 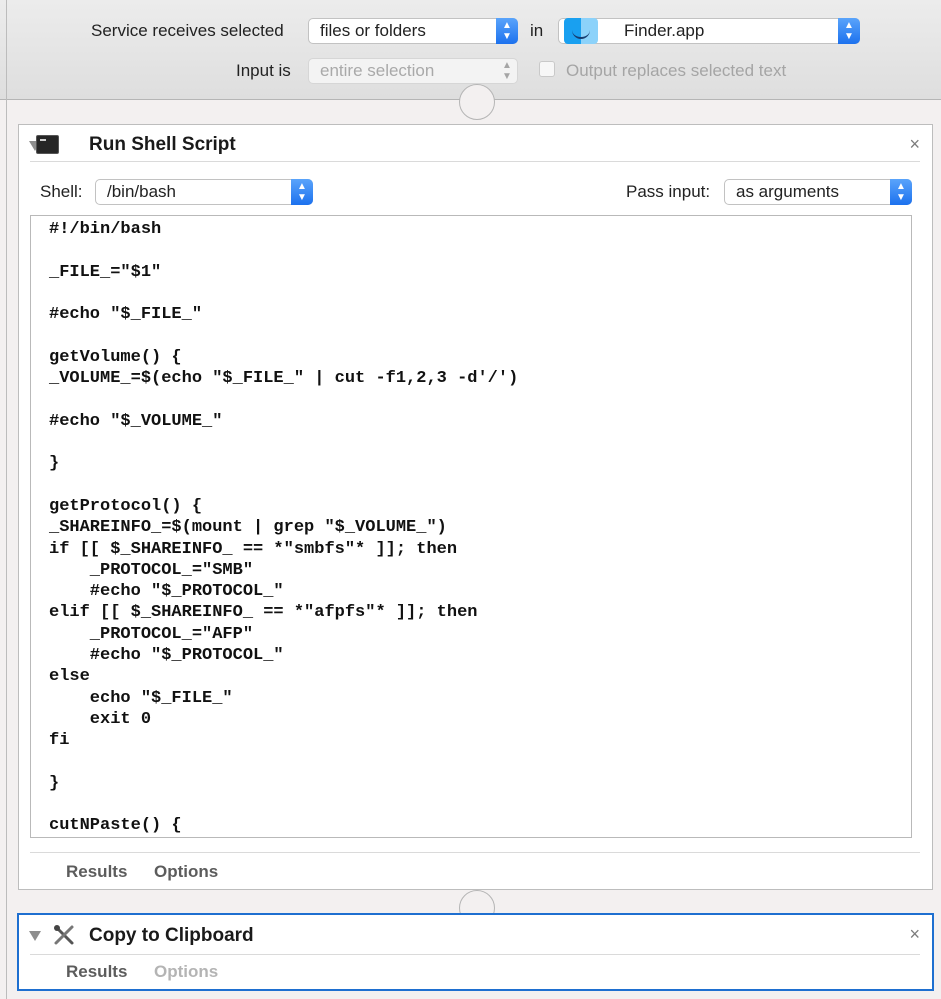 What do you see at coordinates (64, 935) in the screenshot?
I see `tools-icon` at bounding box center [64, 935].